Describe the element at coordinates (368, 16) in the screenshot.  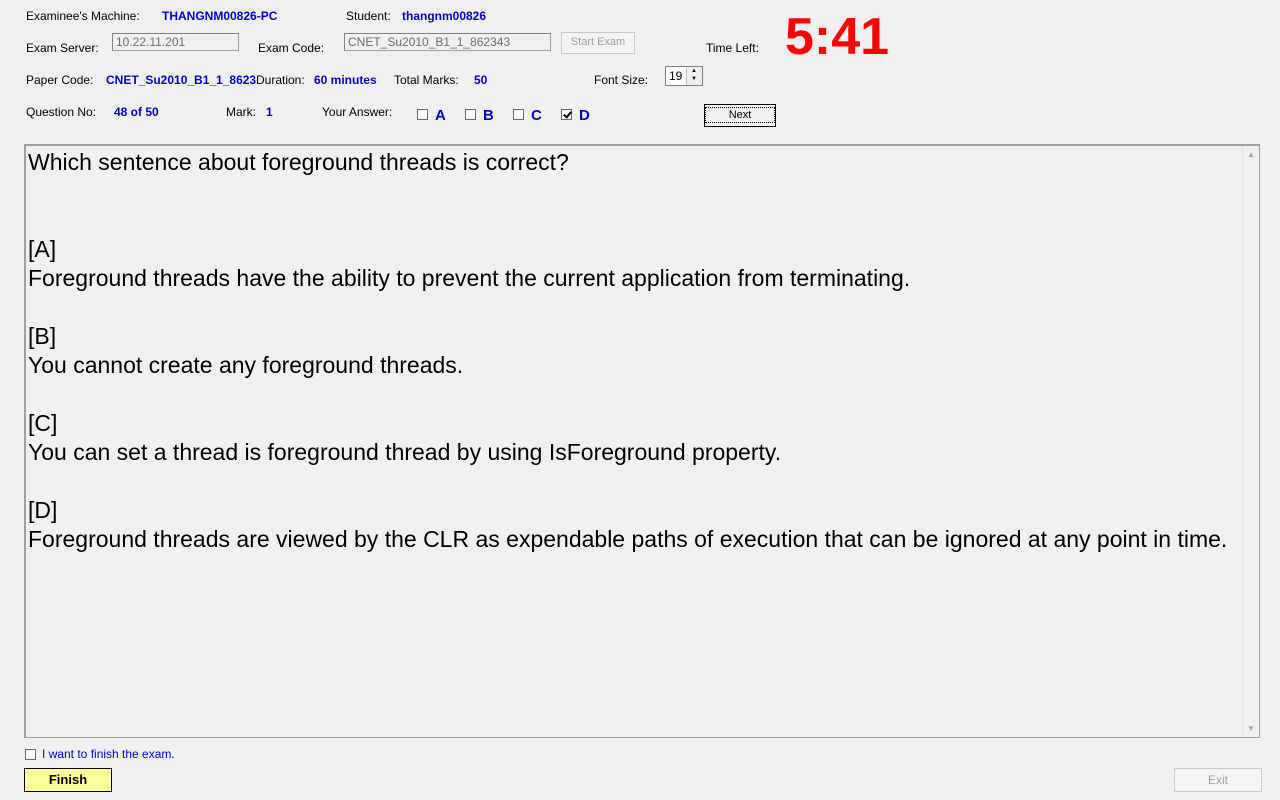
I see `student-label: Student:` at that location.